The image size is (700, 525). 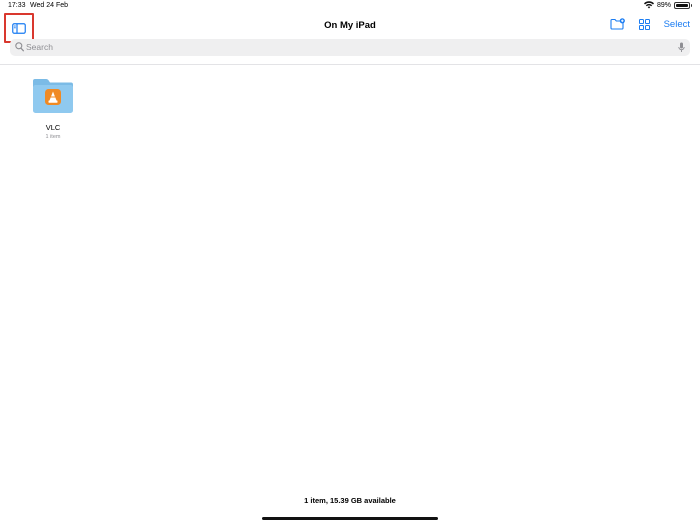 I want to click on storage-status: 1 item, 15.39 GB available, so click(x=350, y=500).